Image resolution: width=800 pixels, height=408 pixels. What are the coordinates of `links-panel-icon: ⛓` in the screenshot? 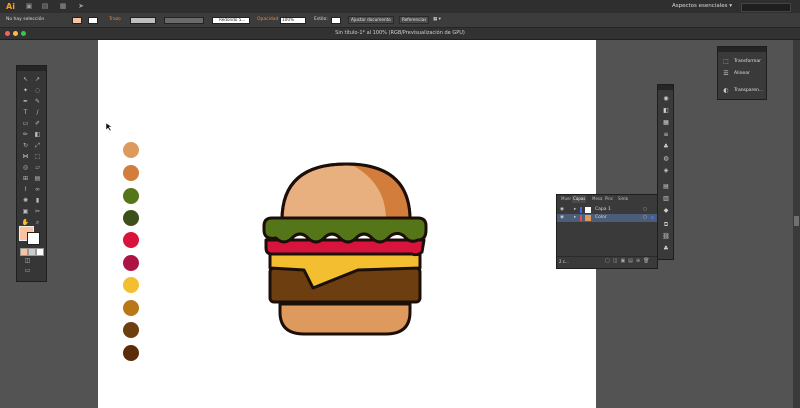 It's located at (666, 236).